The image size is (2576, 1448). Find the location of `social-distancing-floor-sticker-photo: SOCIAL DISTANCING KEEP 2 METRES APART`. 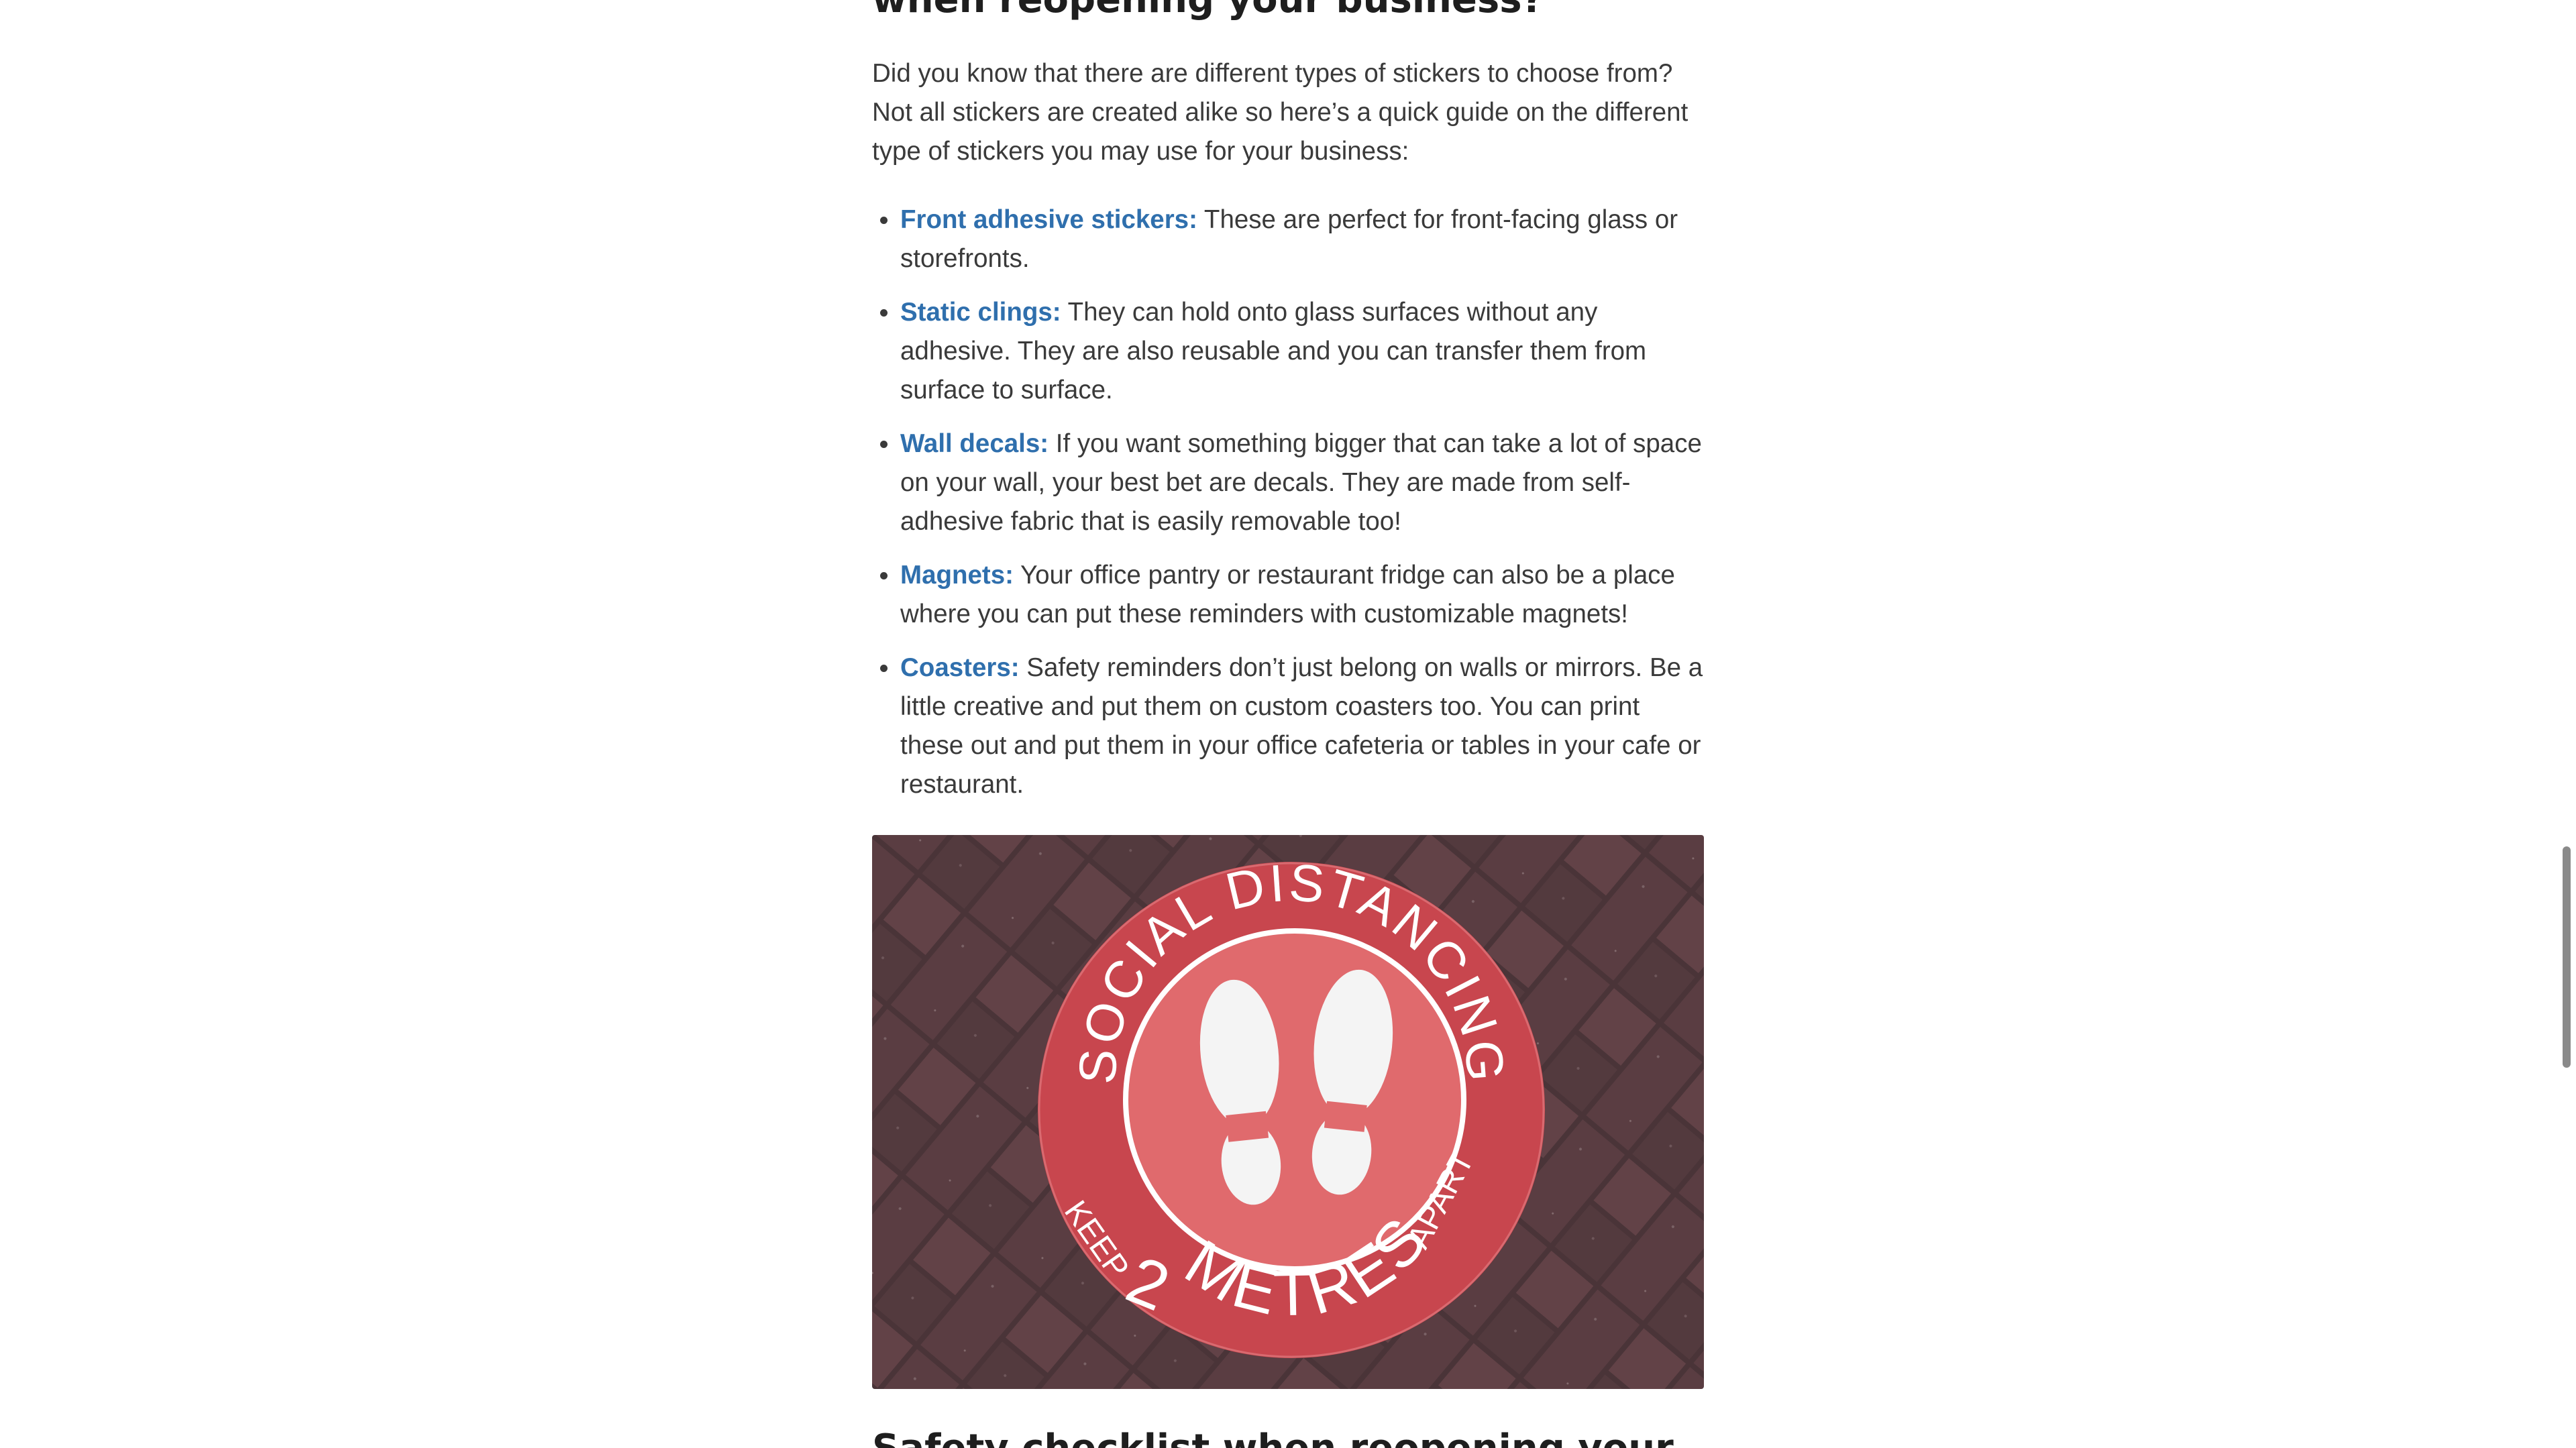

social-distancing-floor-sticker-photo: SOCIAL DISTANCING KEEP 2 METRES APART is located at coordinates (1288, 1112).